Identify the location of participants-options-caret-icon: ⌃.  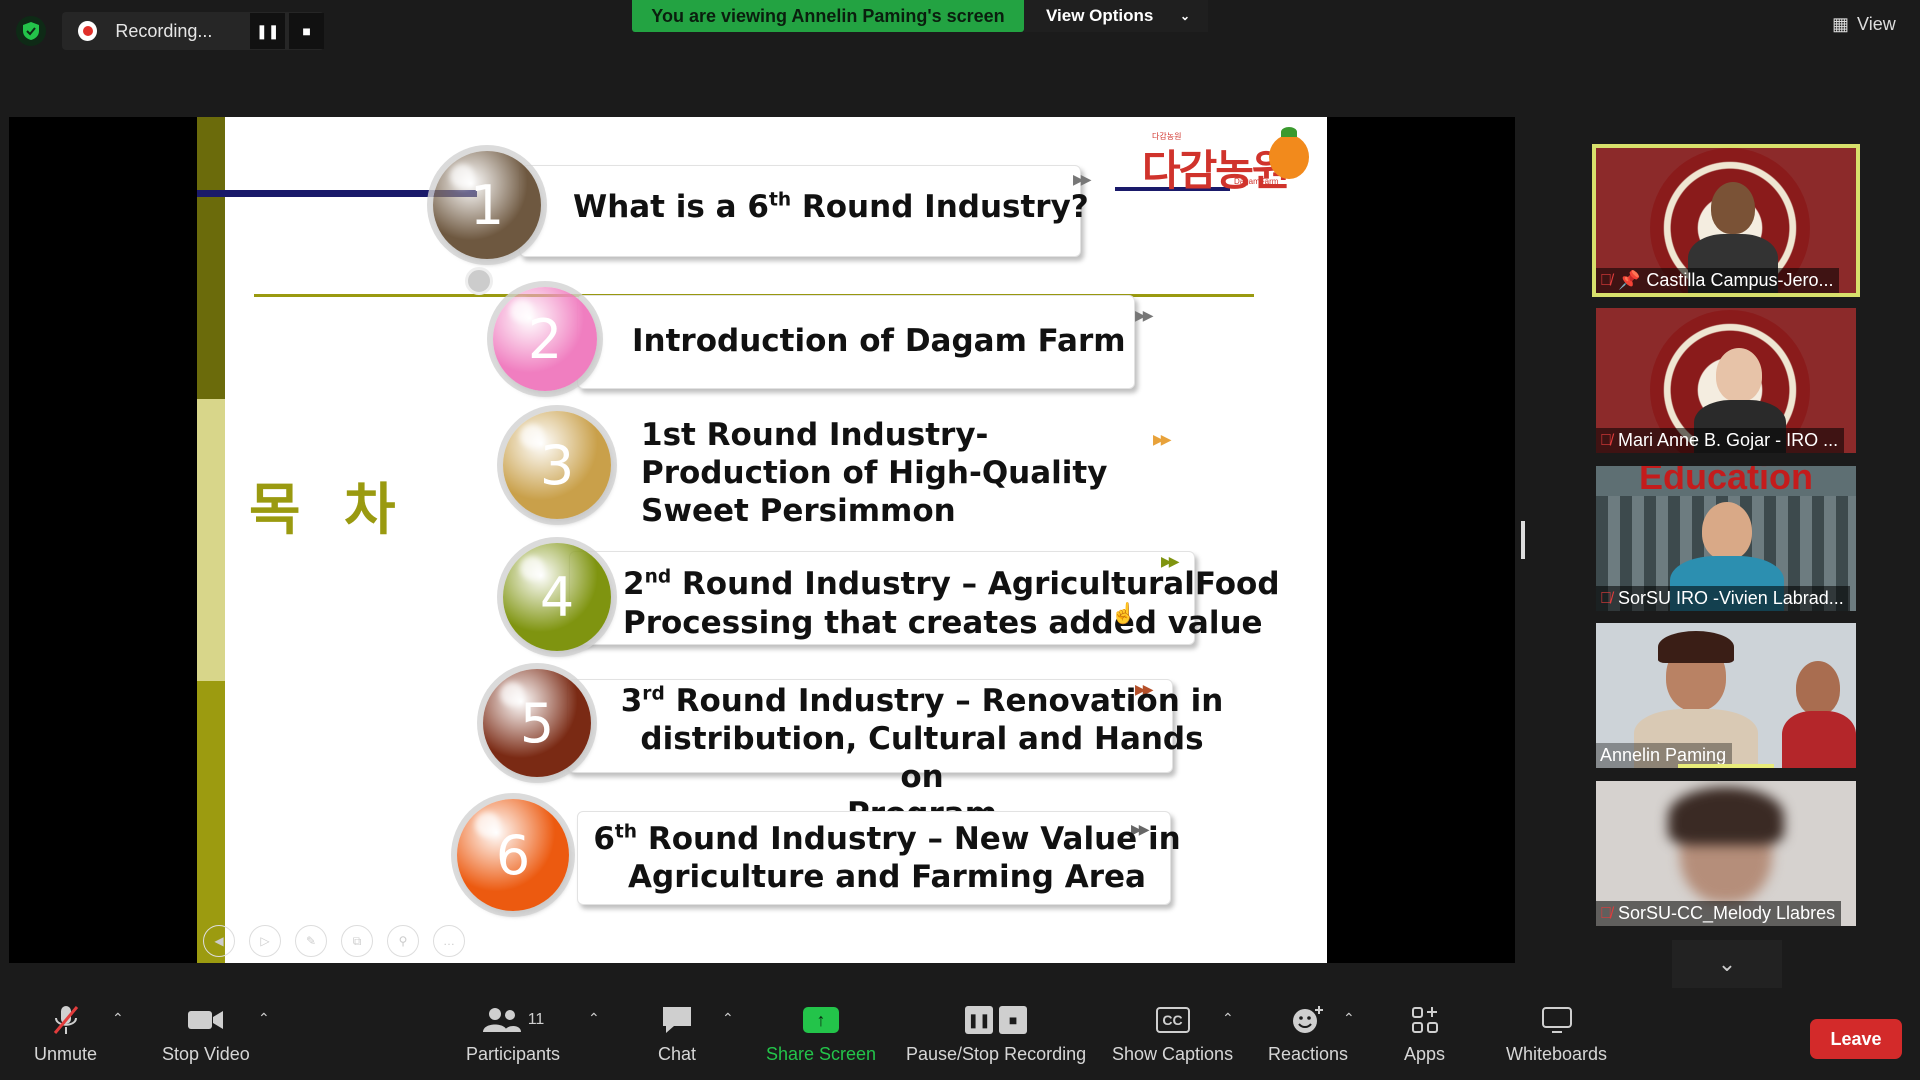
(594, 1018).